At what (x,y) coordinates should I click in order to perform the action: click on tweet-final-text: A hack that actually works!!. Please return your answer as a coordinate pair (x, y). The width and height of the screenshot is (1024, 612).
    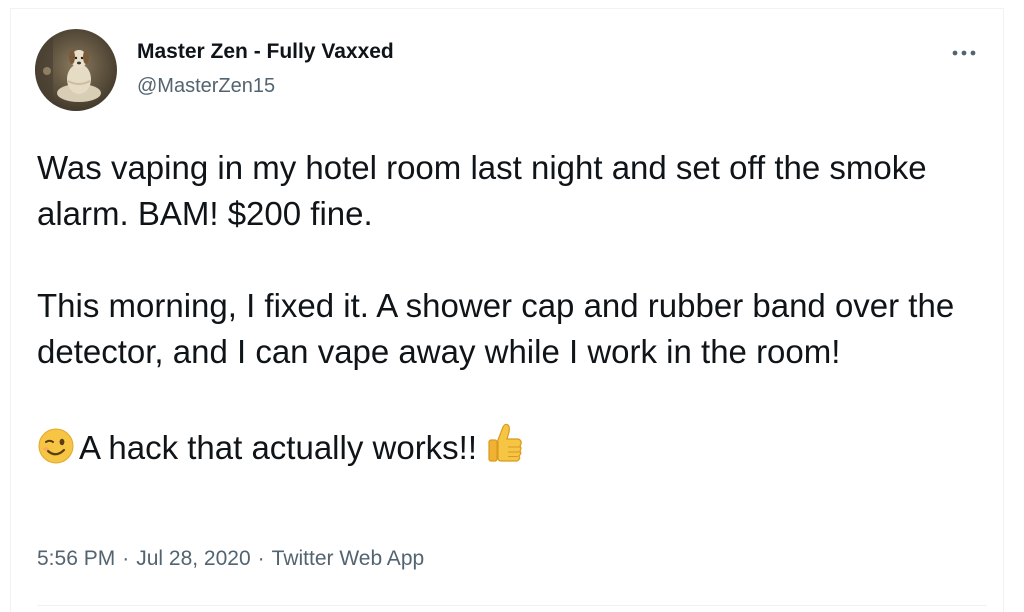
    Looking at the image, I should click on (278, 447).